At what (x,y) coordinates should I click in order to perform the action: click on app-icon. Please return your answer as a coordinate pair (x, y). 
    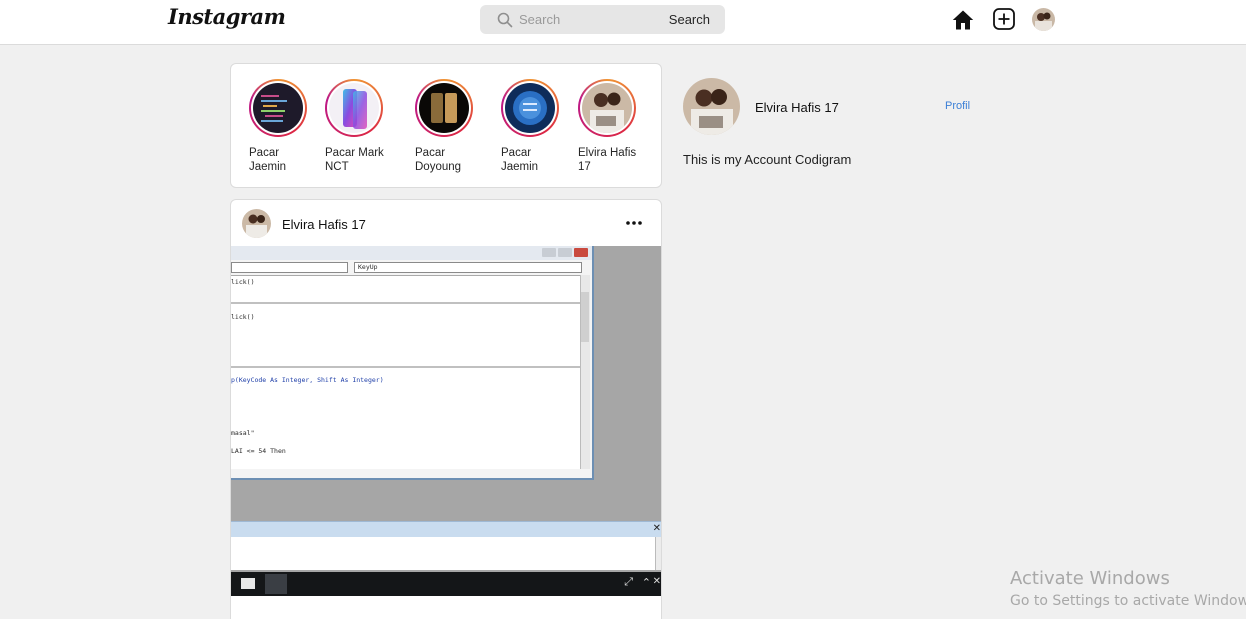
    Looking at the image, I should click on (276, 584).